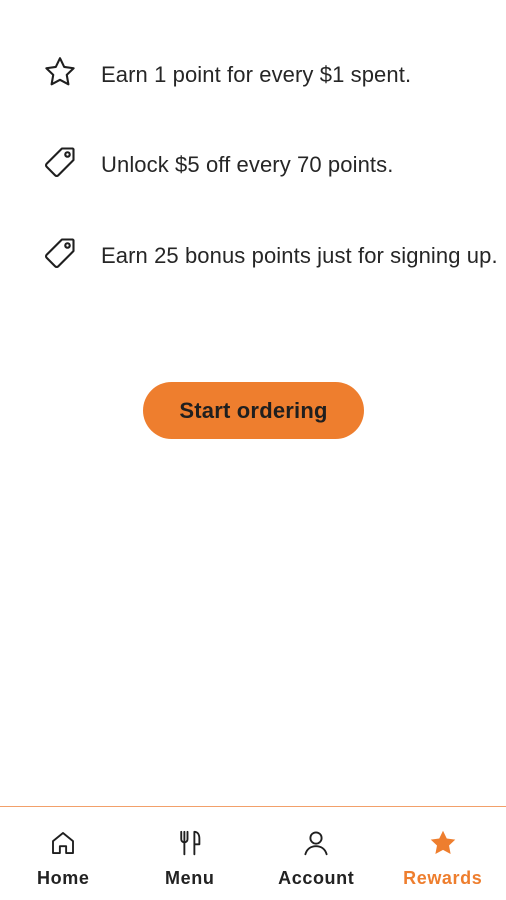 Image resolution: width=506 pixels, height=900 pixels. Describe the element at coordinates (443, 878) in the screenshot. I see `tab-label: Rewards` at that location.